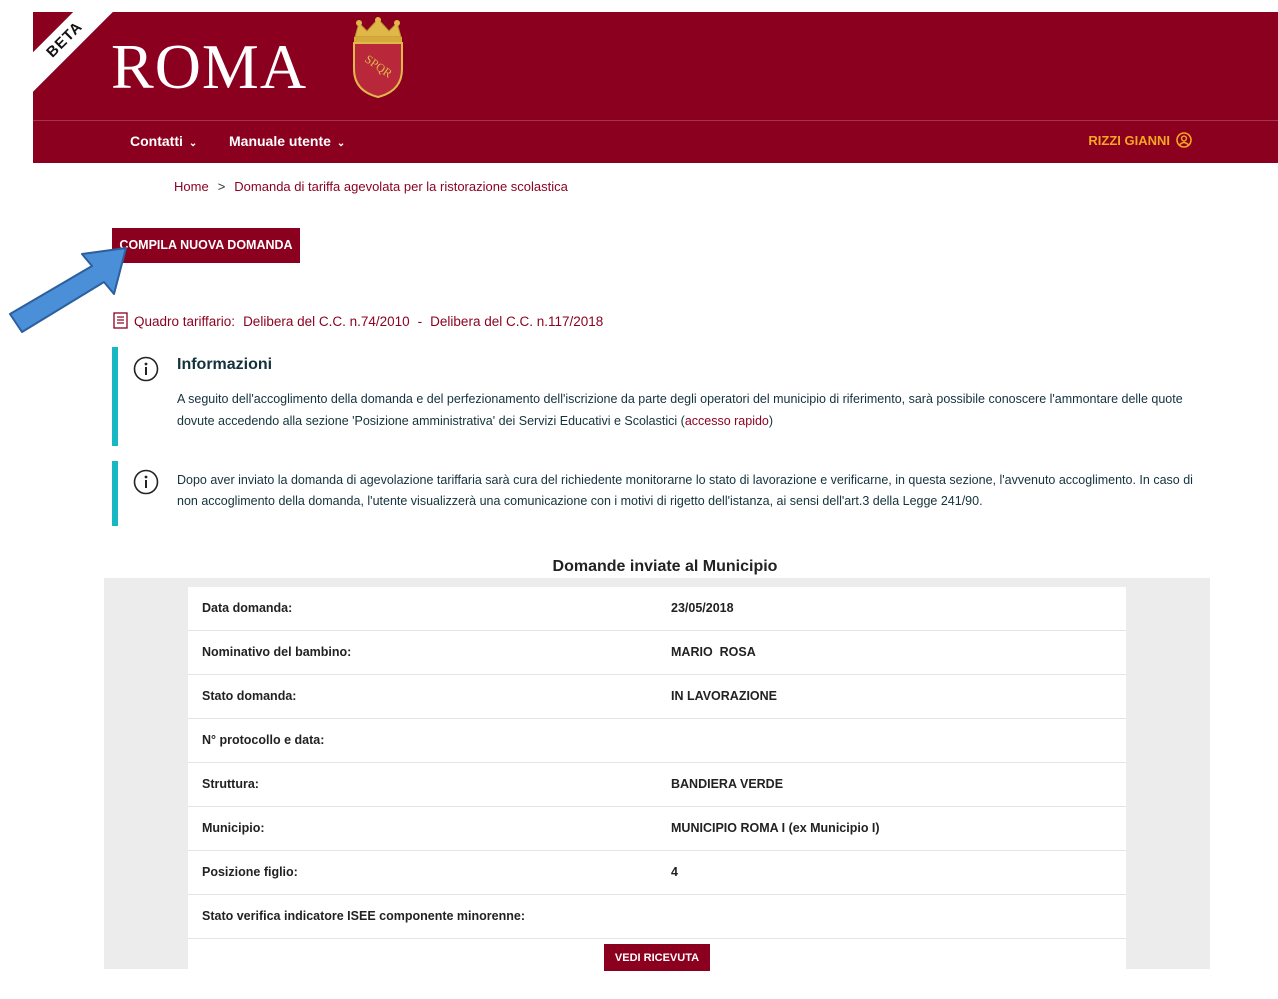 The image size is (1278, 999). I want to click on nav-contatti: Contatti ⌄, so click(163, 141).